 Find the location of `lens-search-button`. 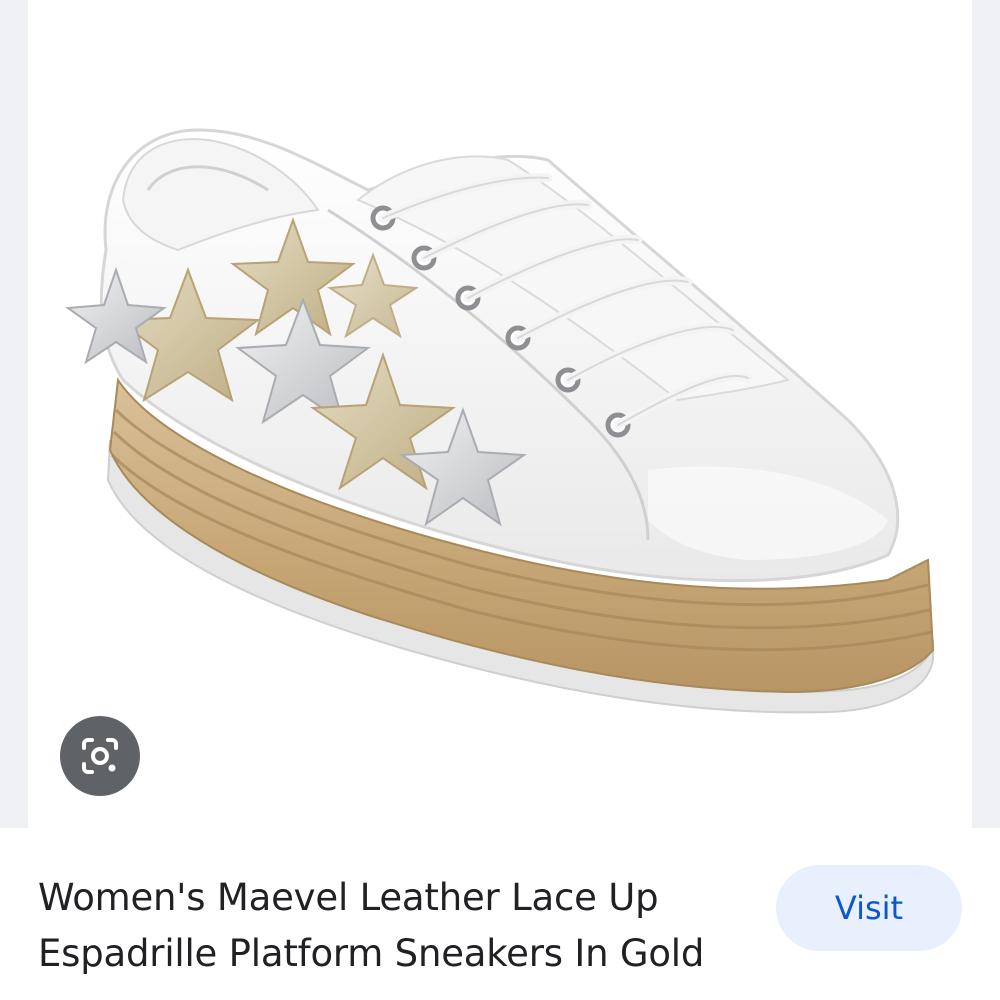

lens-search-button is located at coordinates (100, 756).